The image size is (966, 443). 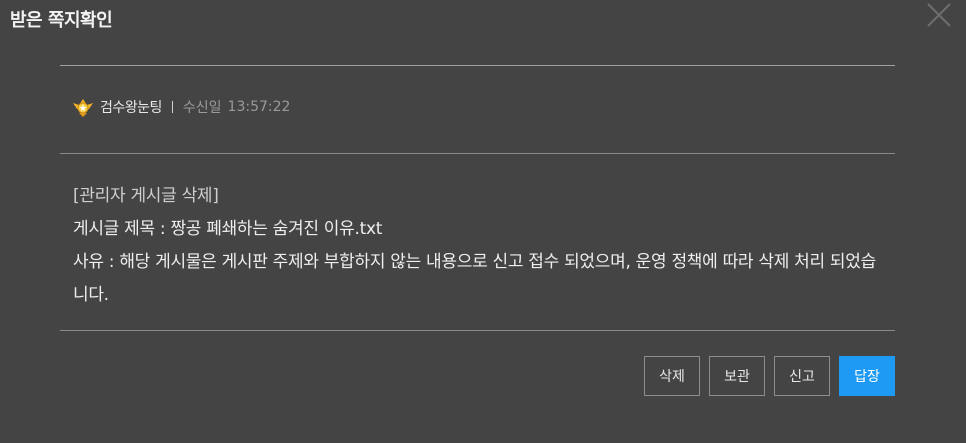 I want to click on sender-info: 검수왕눈팅 수신일 13:57:22, so click(x=181, y=107).